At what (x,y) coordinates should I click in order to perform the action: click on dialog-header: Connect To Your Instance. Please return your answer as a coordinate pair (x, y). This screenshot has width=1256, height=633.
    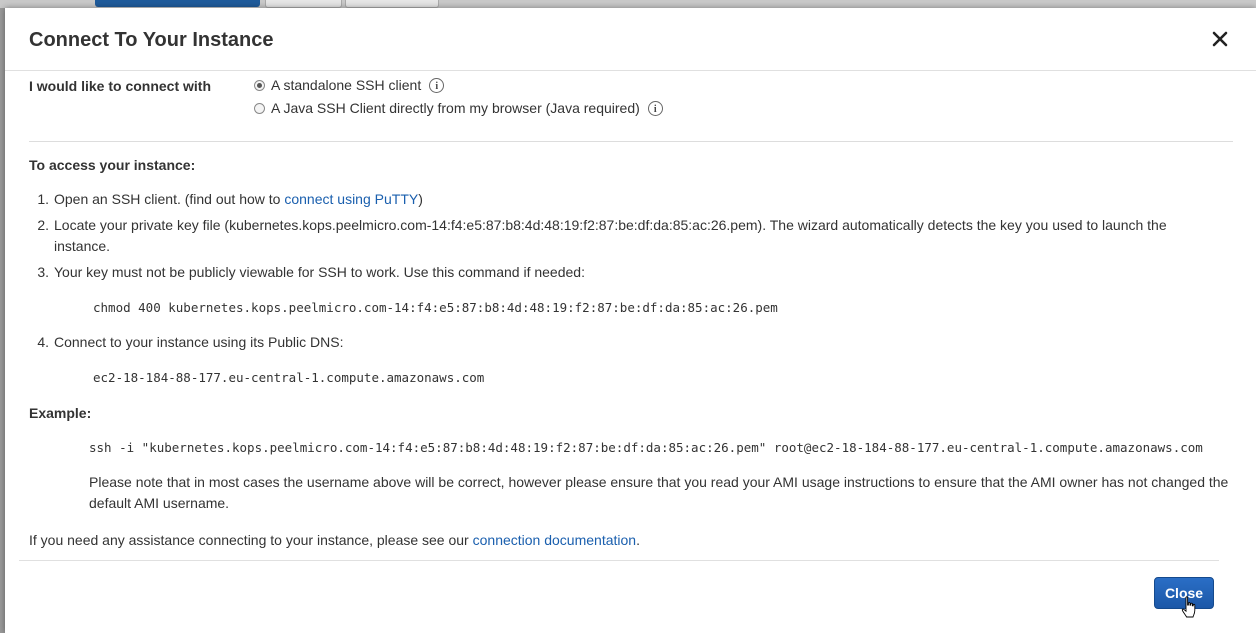
    Looking at the image, I should click on (630, 39).